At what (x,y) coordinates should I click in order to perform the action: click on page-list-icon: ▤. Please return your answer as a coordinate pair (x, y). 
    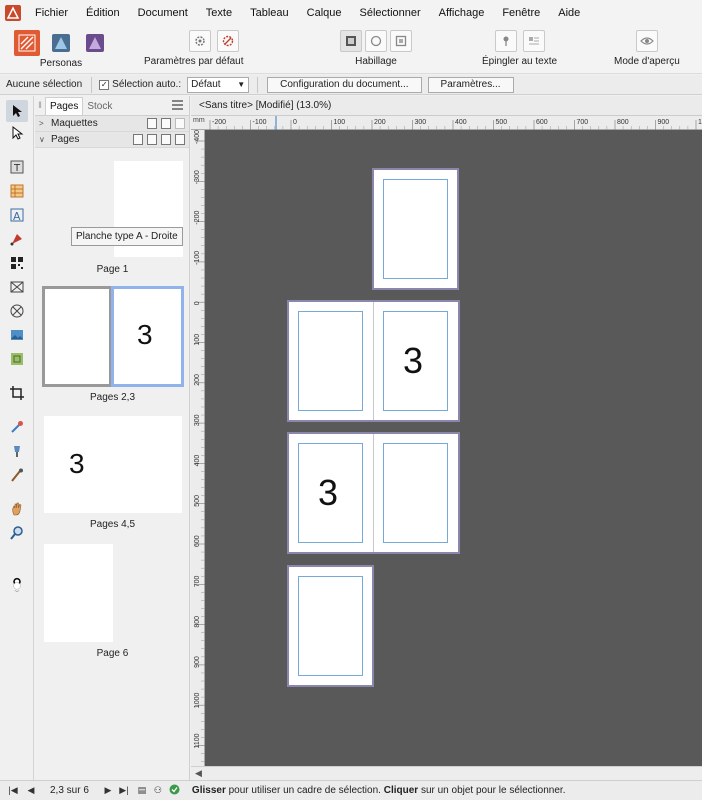
    Looking at the image, I should click on (142, 790).